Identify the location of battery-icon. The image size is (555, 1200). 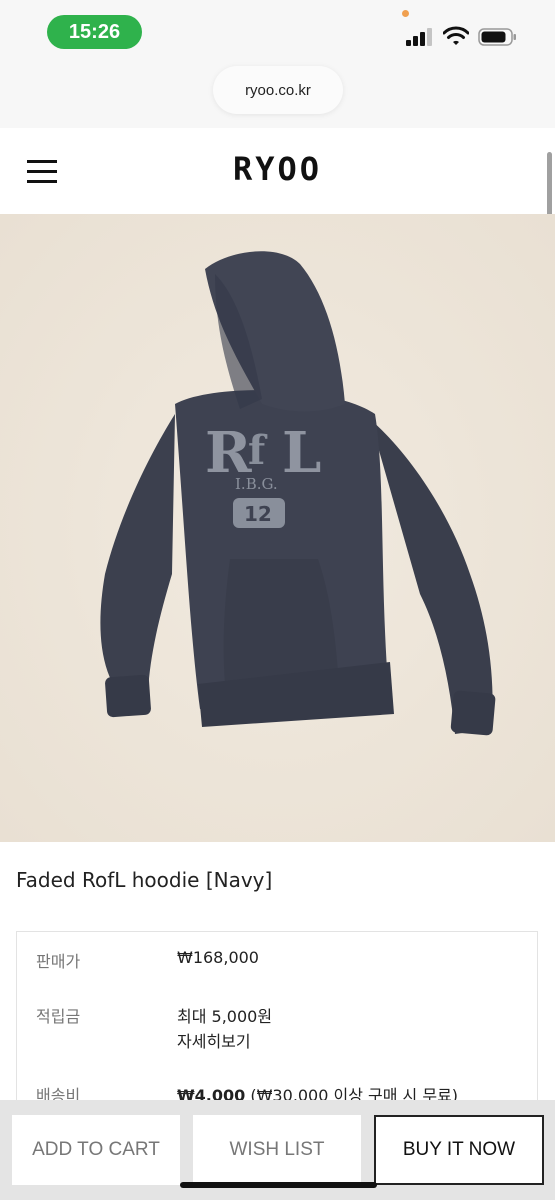
(497, 37).